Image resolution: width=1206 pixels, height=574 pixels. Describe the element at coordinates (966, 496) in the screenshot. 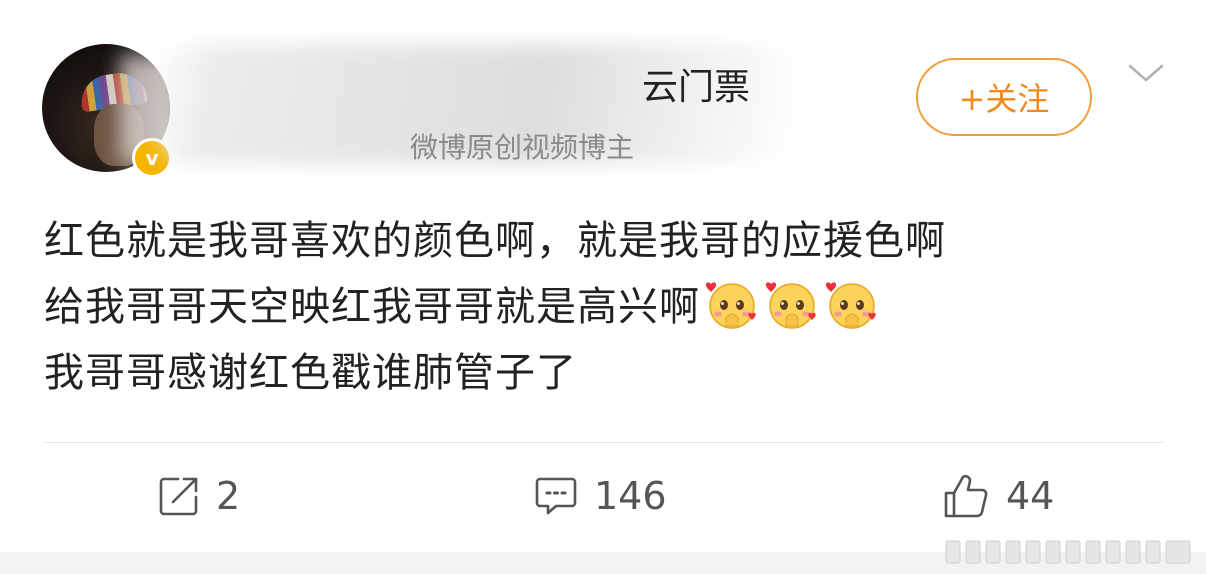

I see `thumbs-up-icon` at that location.